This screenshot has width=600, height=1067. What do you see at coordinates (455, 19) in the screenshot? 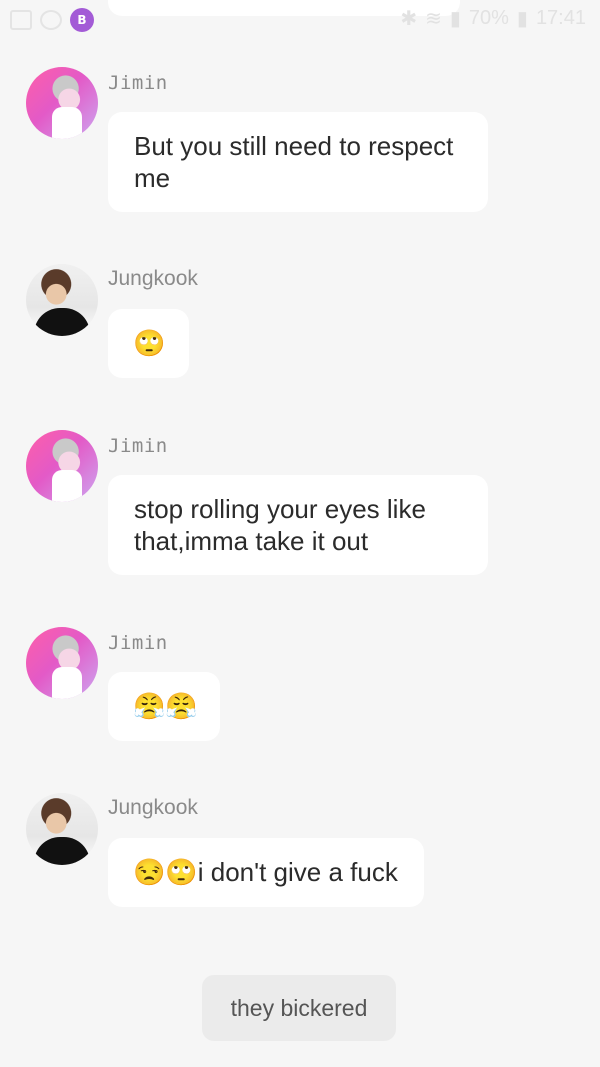
I see `signal-icon: ▮` at bounding box center [455, 19].